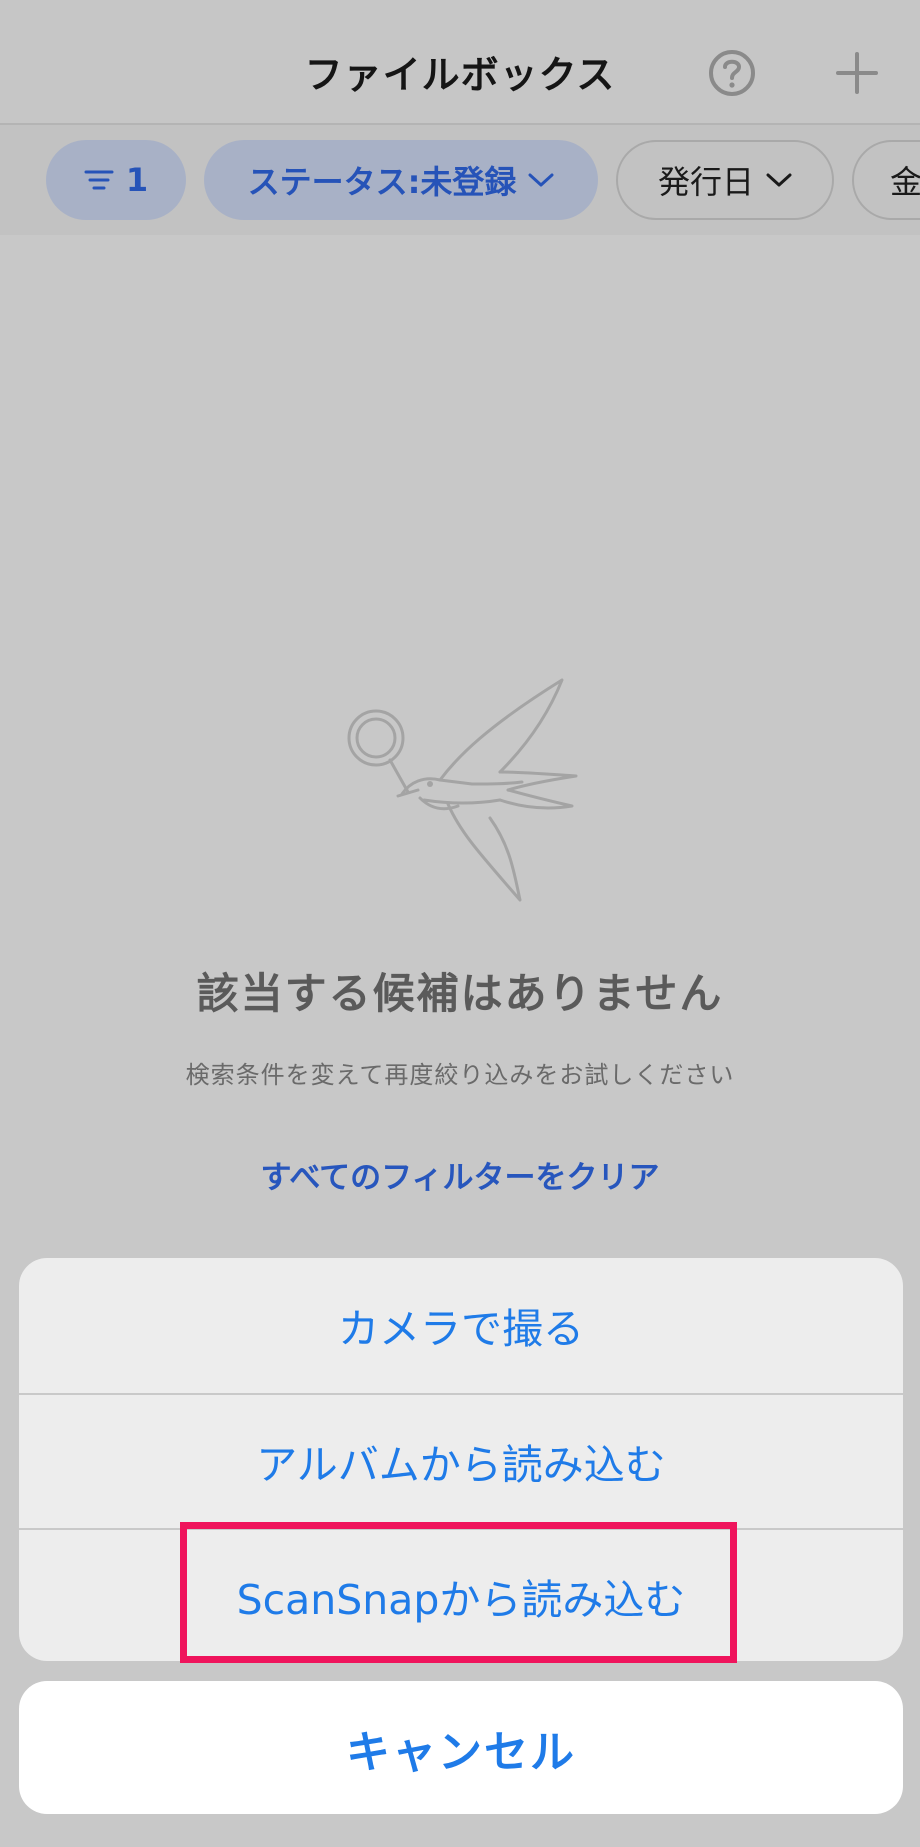  I want to click on filter-bar: 1 ステータス:未登録 発行日 金, so click(460, 180).